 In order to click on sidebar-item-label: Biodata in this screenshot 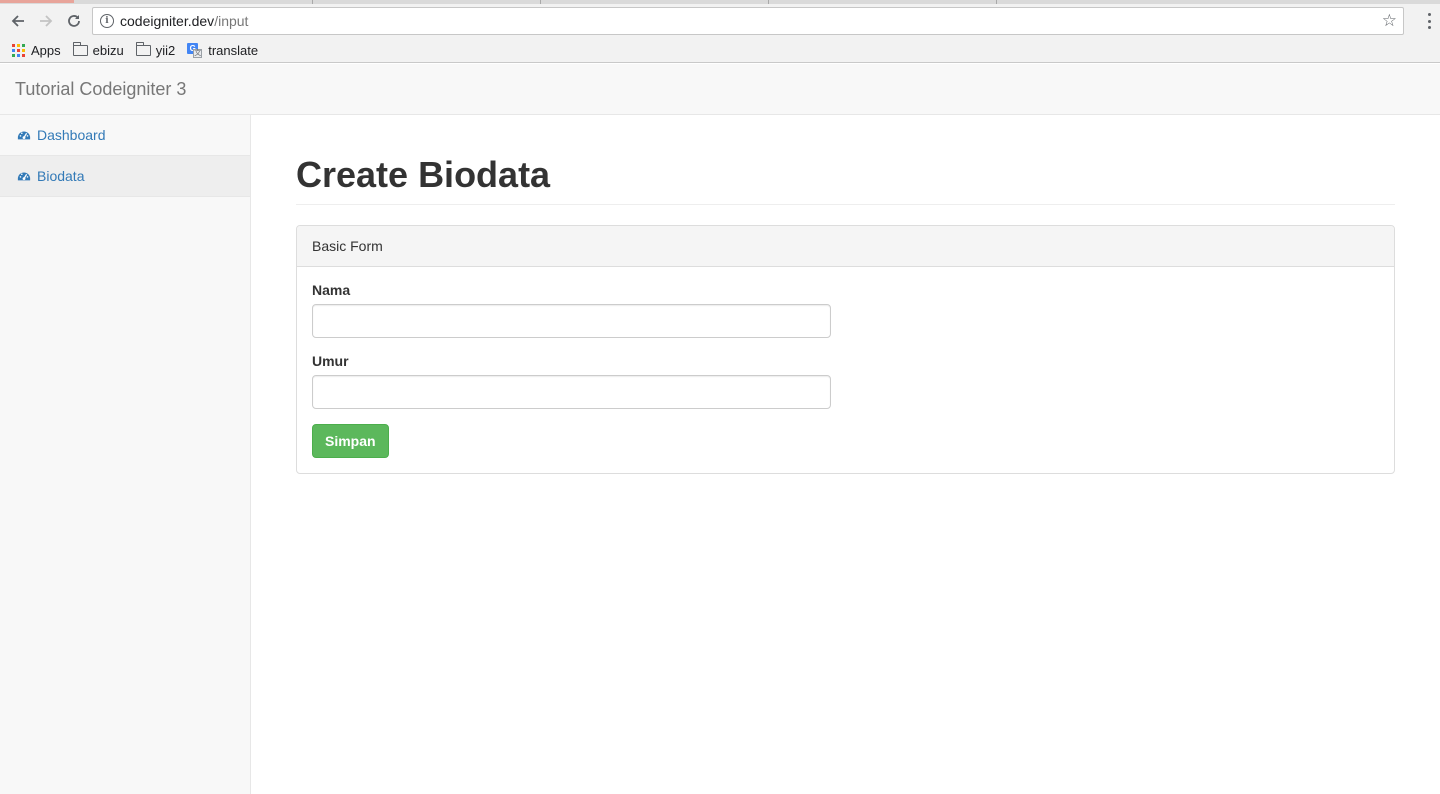, I will do `click(61, 176)`.